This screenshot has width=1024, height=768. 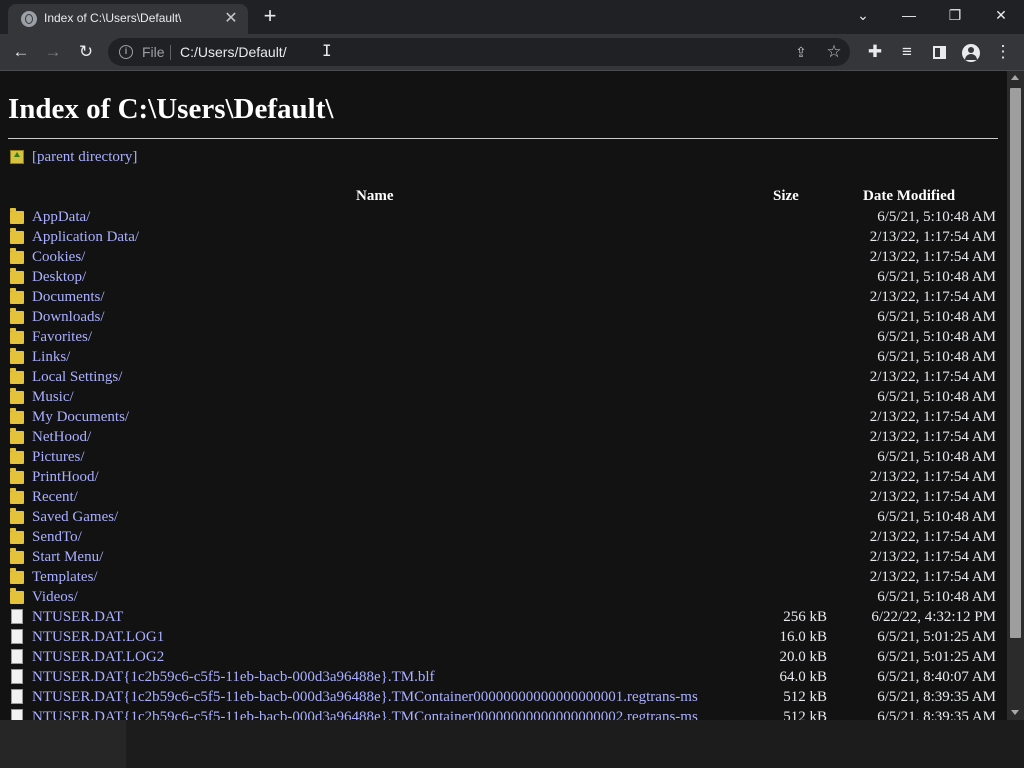 What do you see at coordinates (512, 17) in the screenshot?
I see `tab-strip: Index of C:\Users\Default\ ✕ + ⌄ — ❐ ✕` at bounding box center [512, 17].